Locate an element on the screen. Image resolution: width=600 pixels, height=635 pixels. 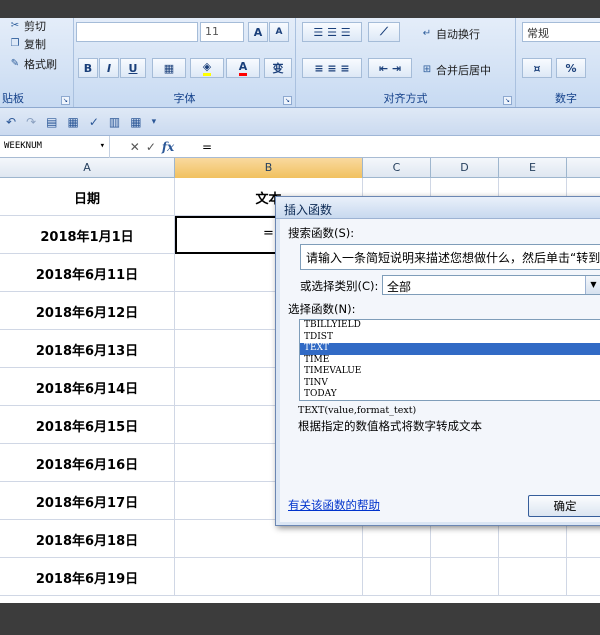
cell-a1: 日期 is located at coordinates (87, 197).